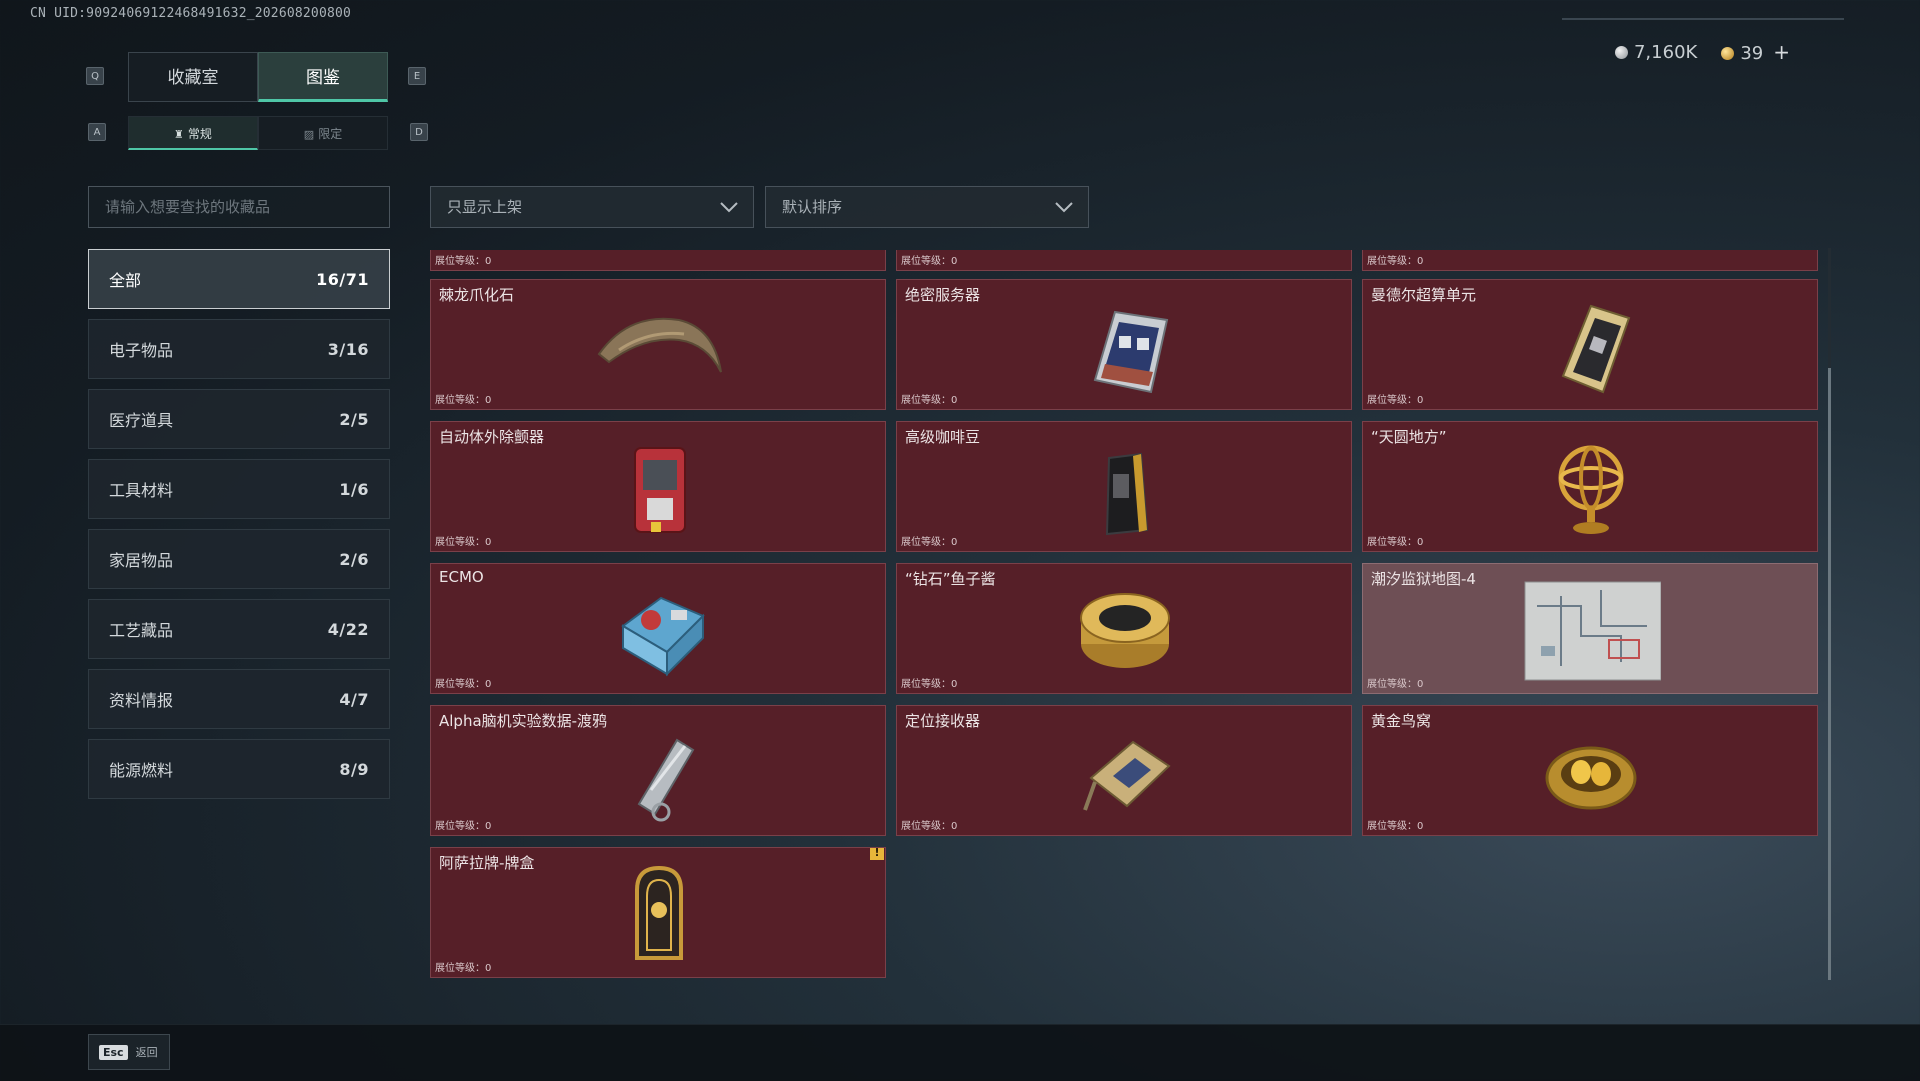  What do you see at coordinates (943, 295) in the screenshot?
I see `item-name: 绝密服务器` at bounding box center [943, 295].